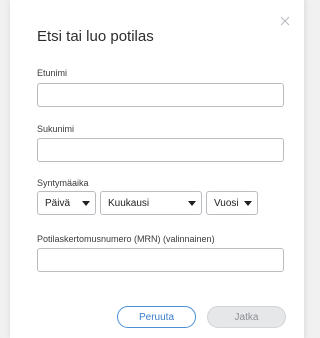 This screenshot has width=320, height=338. Describe the element at coordinates (160, 260) in the screenshot. I see `mrn-field` at that location.